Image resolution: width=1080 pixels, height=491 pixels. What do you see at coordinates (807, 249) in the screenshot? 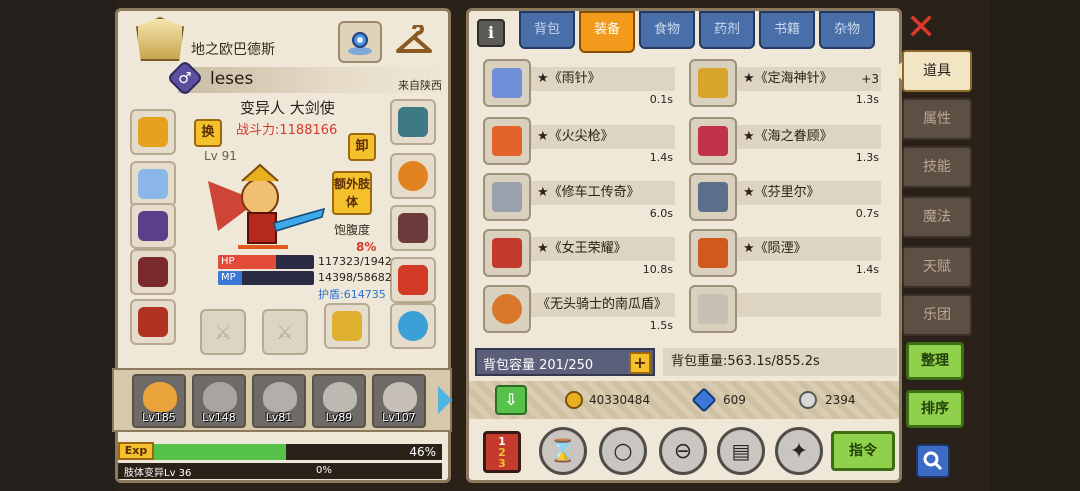
I see `item-name: ★《陨湮》` at bounding box center [807, 249].